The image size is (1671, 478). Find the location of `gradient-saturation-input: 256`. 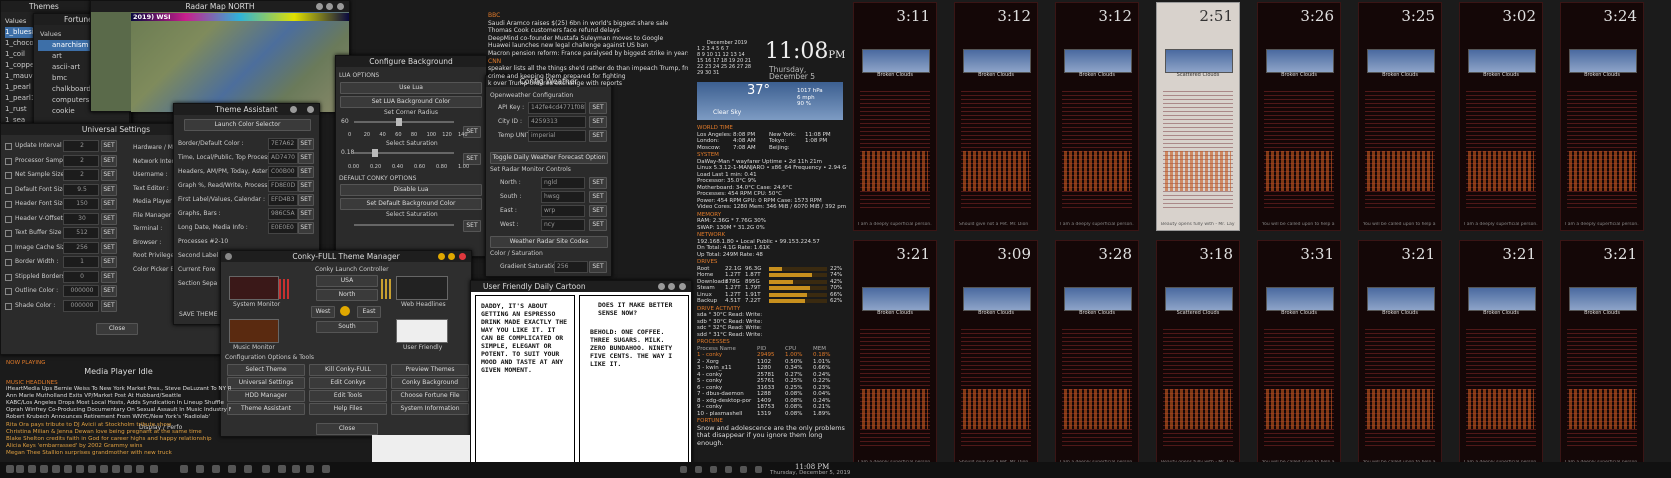

gradient-saturation-input: 256 is located at coordinates (571, 267).